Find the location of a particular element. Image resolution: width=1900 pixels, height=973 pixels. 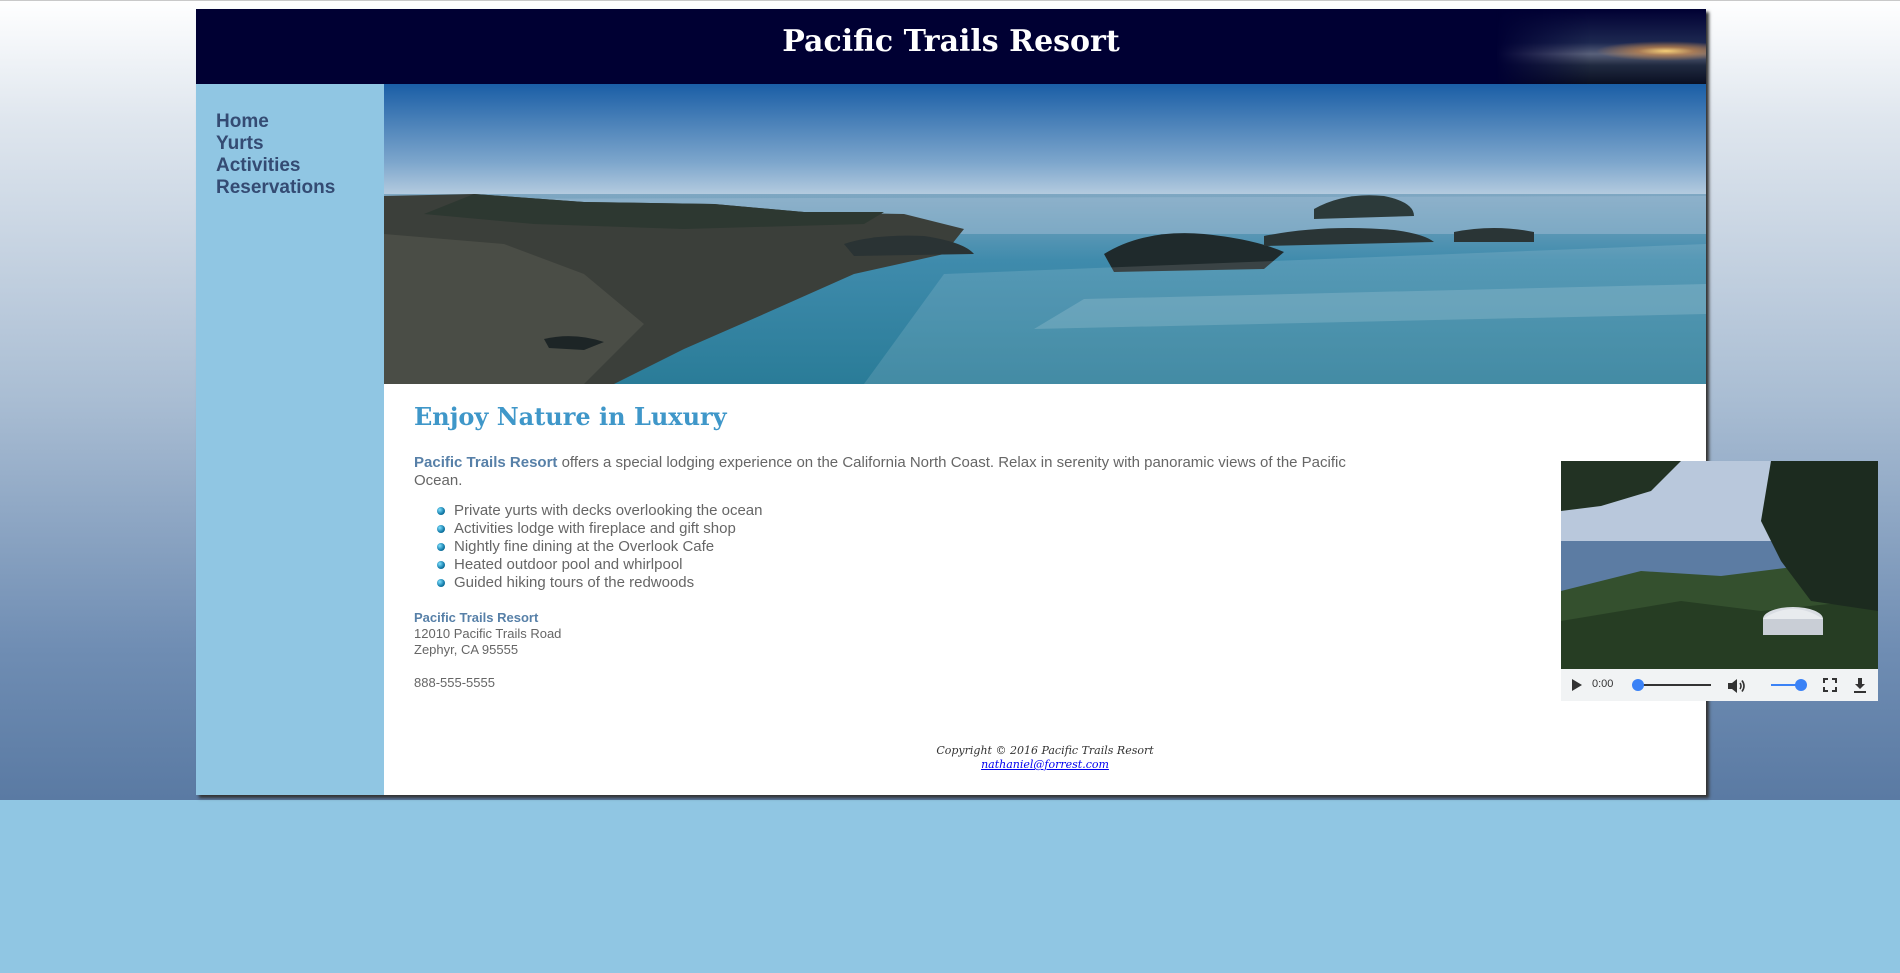

volume-icon is located at coordinates (1737, 686).